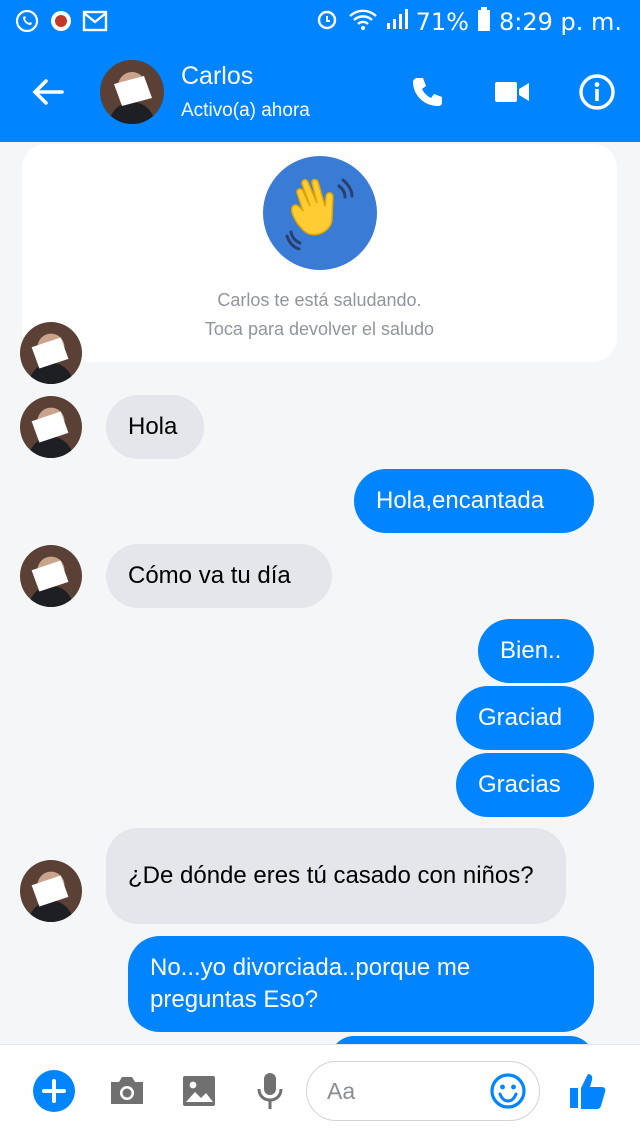 The height and width of the screenshot is (1137, 640). Describe the element at coordinates (363, 22) in the screenshot. I see `wifi-icon` at that location.